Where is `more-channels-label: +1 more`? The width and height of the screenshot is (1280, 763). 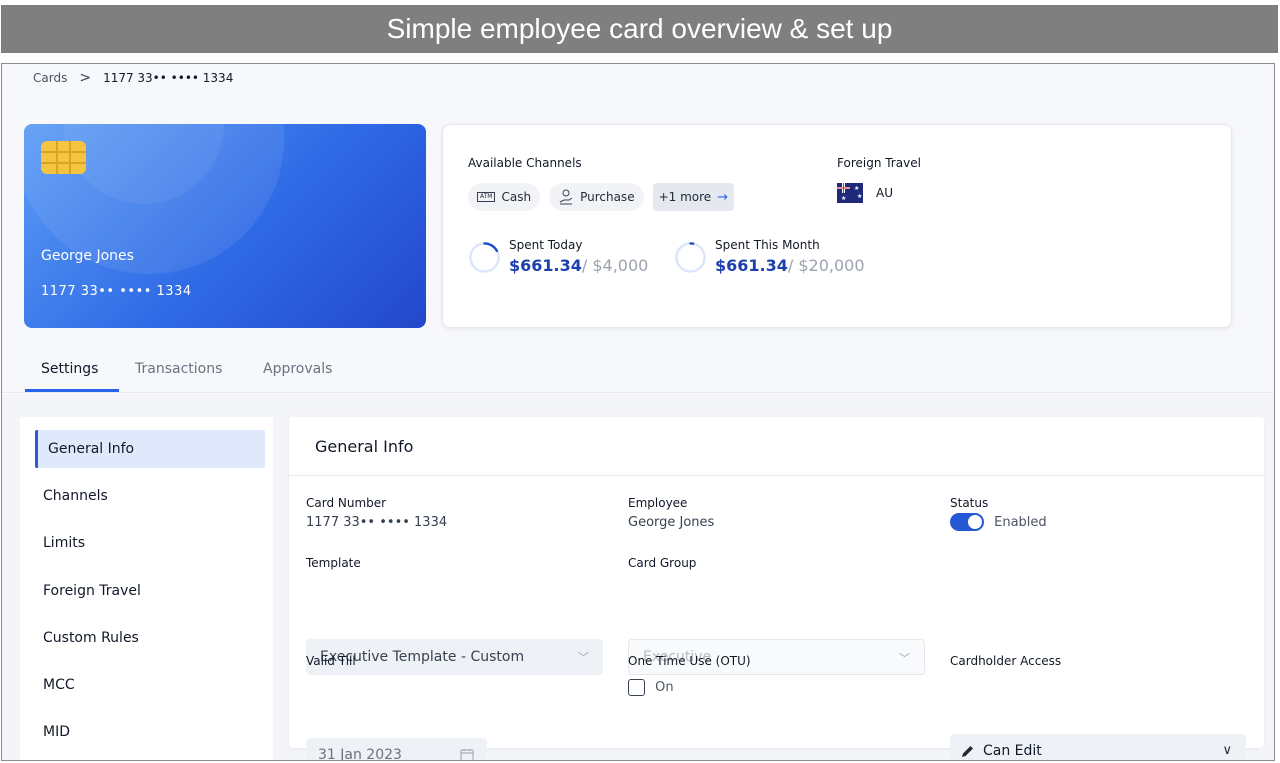
more-channels-label: +1 more is located at coordinates (685, 197).